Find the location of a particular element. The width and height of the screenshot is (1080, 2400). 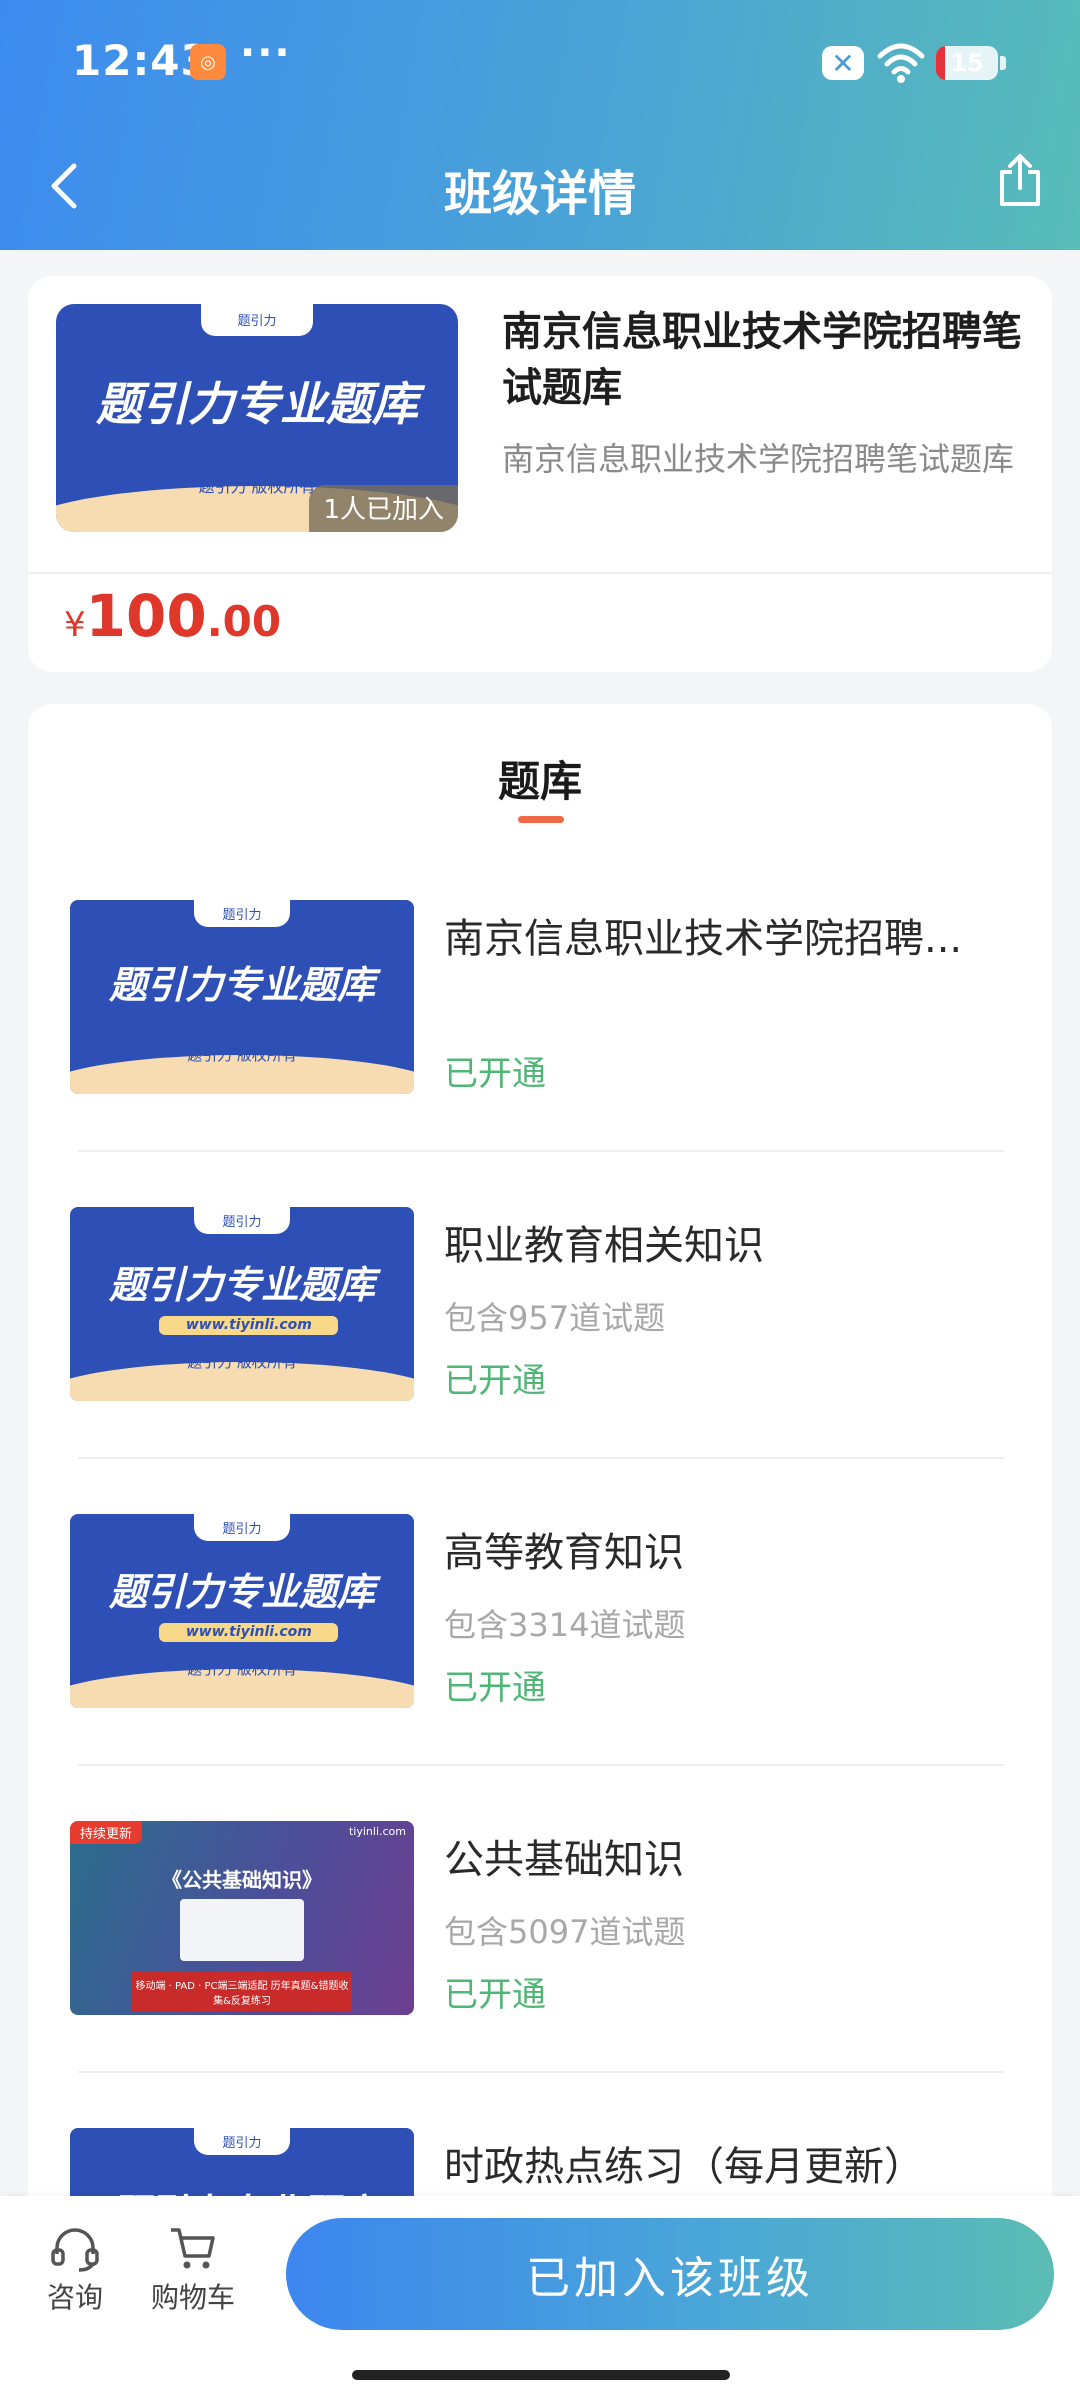

course-price: ¥100.00 is located at coordinates (172, 616).